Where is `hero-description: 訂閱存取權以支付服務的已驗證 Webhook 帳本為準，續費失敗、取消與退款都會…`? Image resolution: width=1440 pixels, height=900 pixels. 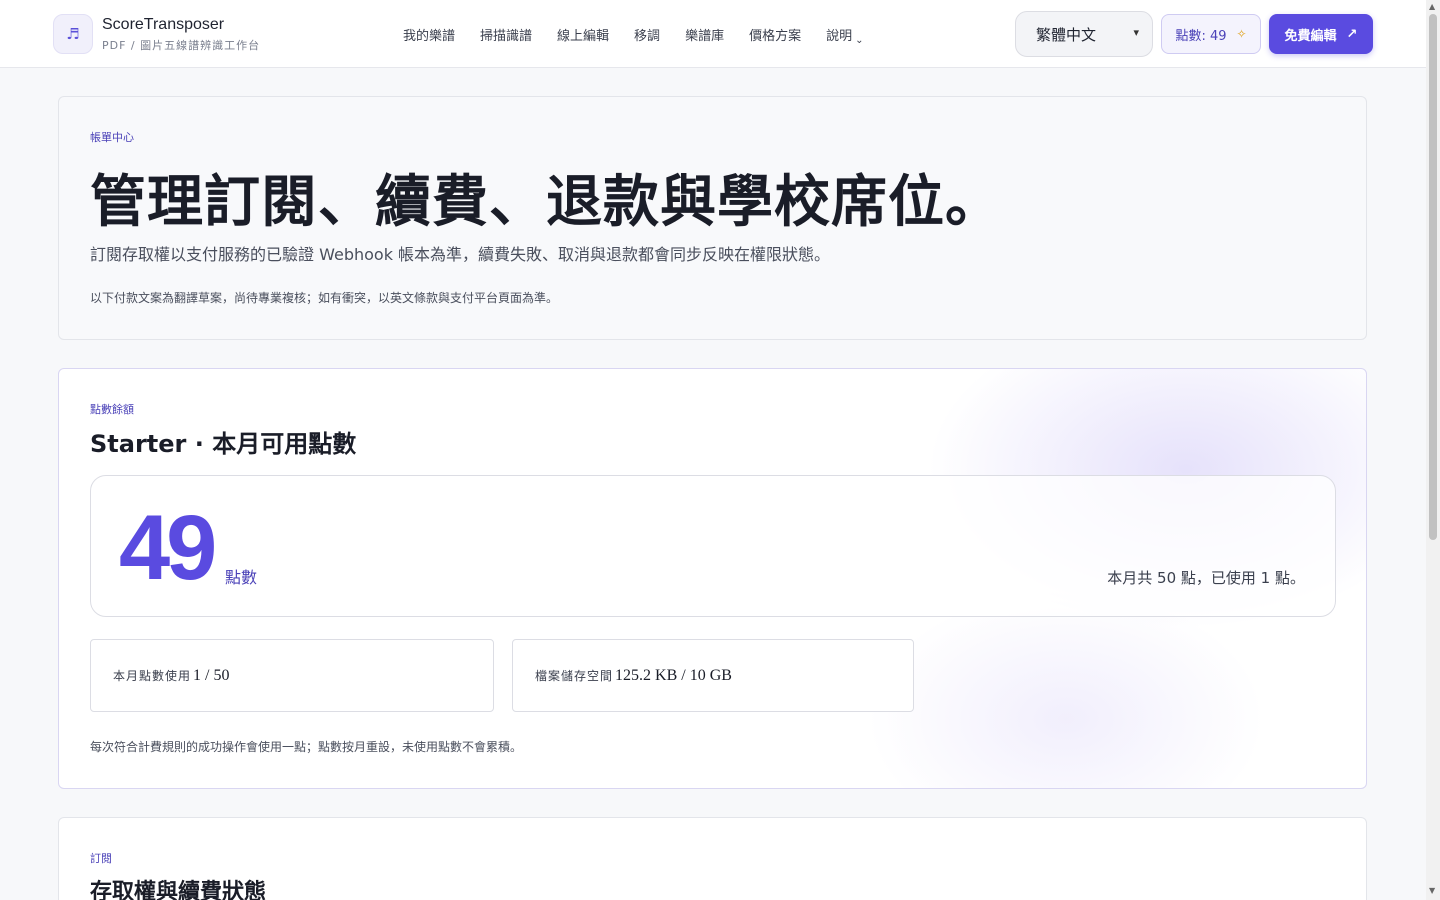 hero-description: 訂閱存取權以支付服務的已驗證 Webhook 帳本為準，續費失敗、取消與退款都會… is located at coordinates (460, 254).